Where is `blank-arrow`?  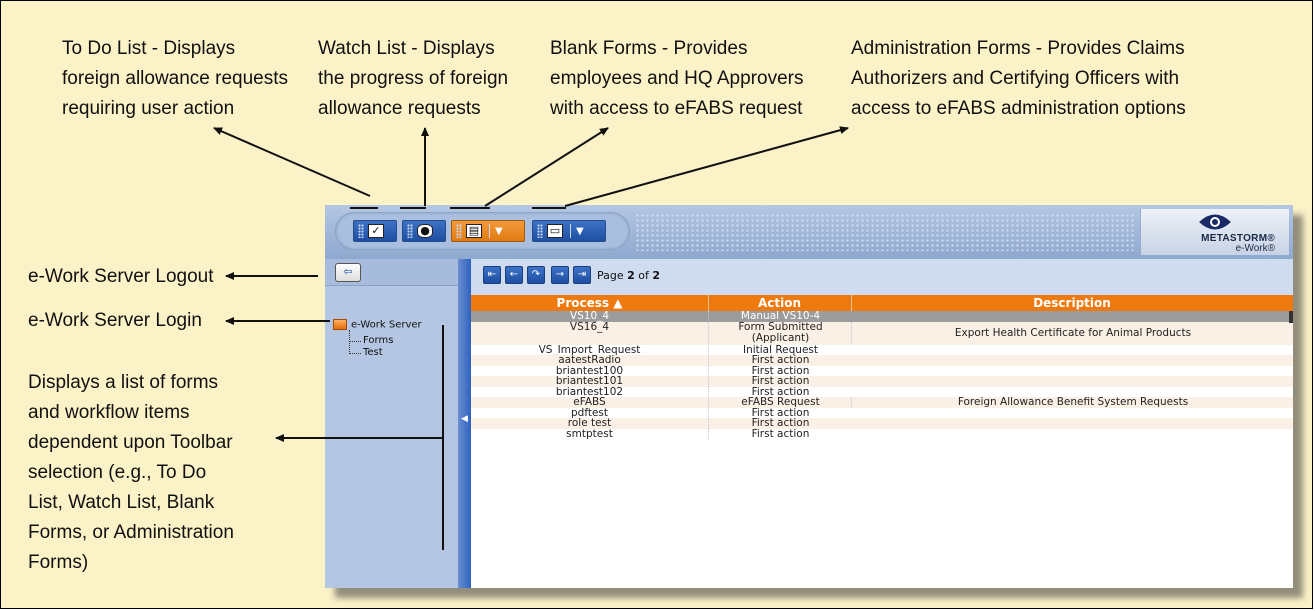 blank-arrow is located at coordinates (546, 167).